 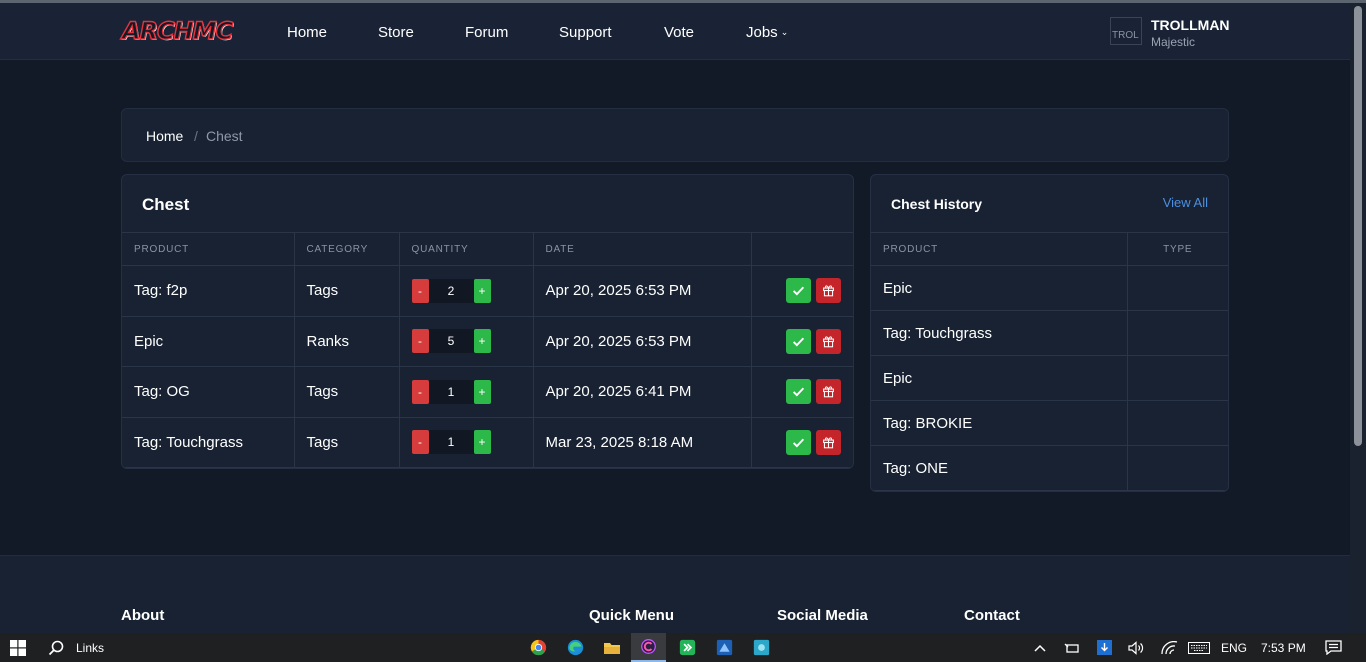 I want to click on footer-about-heading: About, so click(x=143, y=615).